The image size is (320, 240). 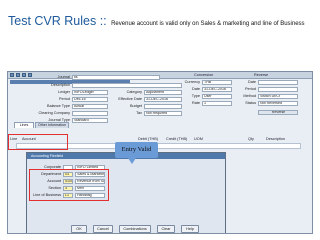 What do you see at coordinates (60, 85) in the screenshot?
I see `description-label: Description` at bounding box center [60, 85].